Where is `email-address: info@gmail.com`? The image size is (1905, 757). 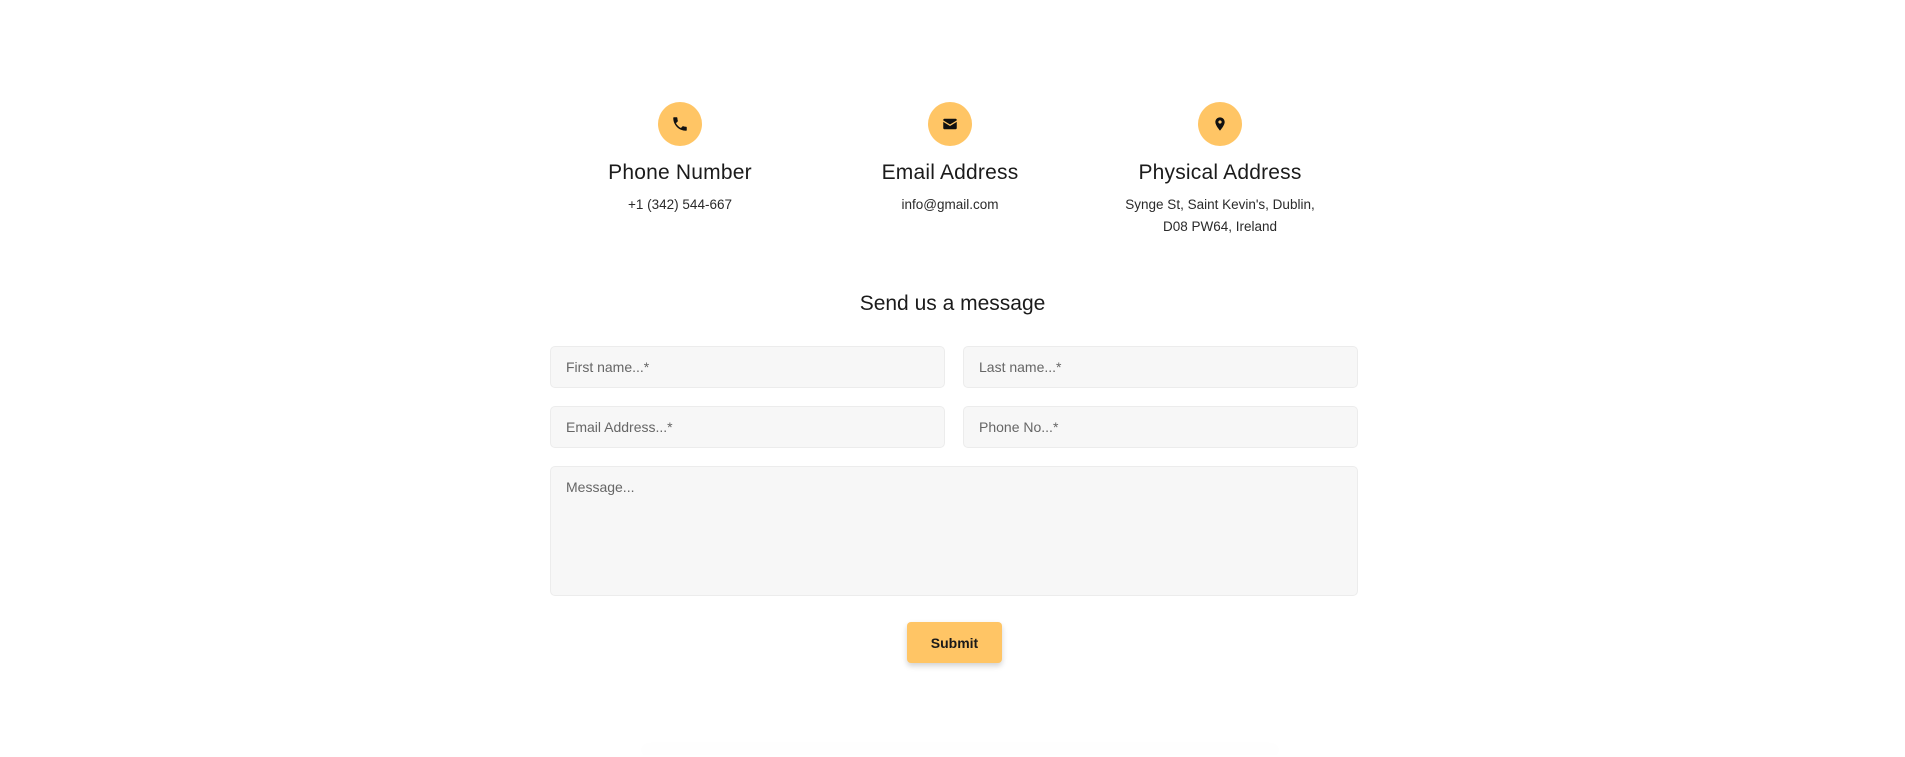 email-address: info@gmail.com is located at coordinates (950, 204).